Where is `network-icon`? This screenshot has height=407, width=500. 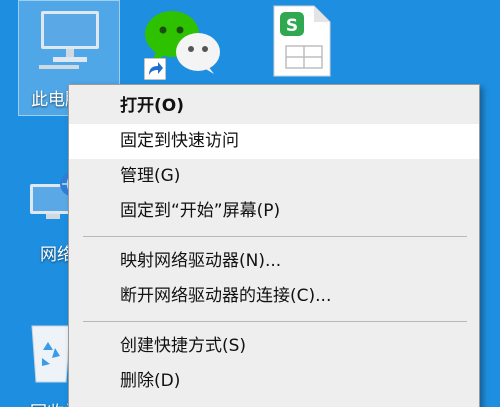
network-icon is located at coordinates (49, 195).